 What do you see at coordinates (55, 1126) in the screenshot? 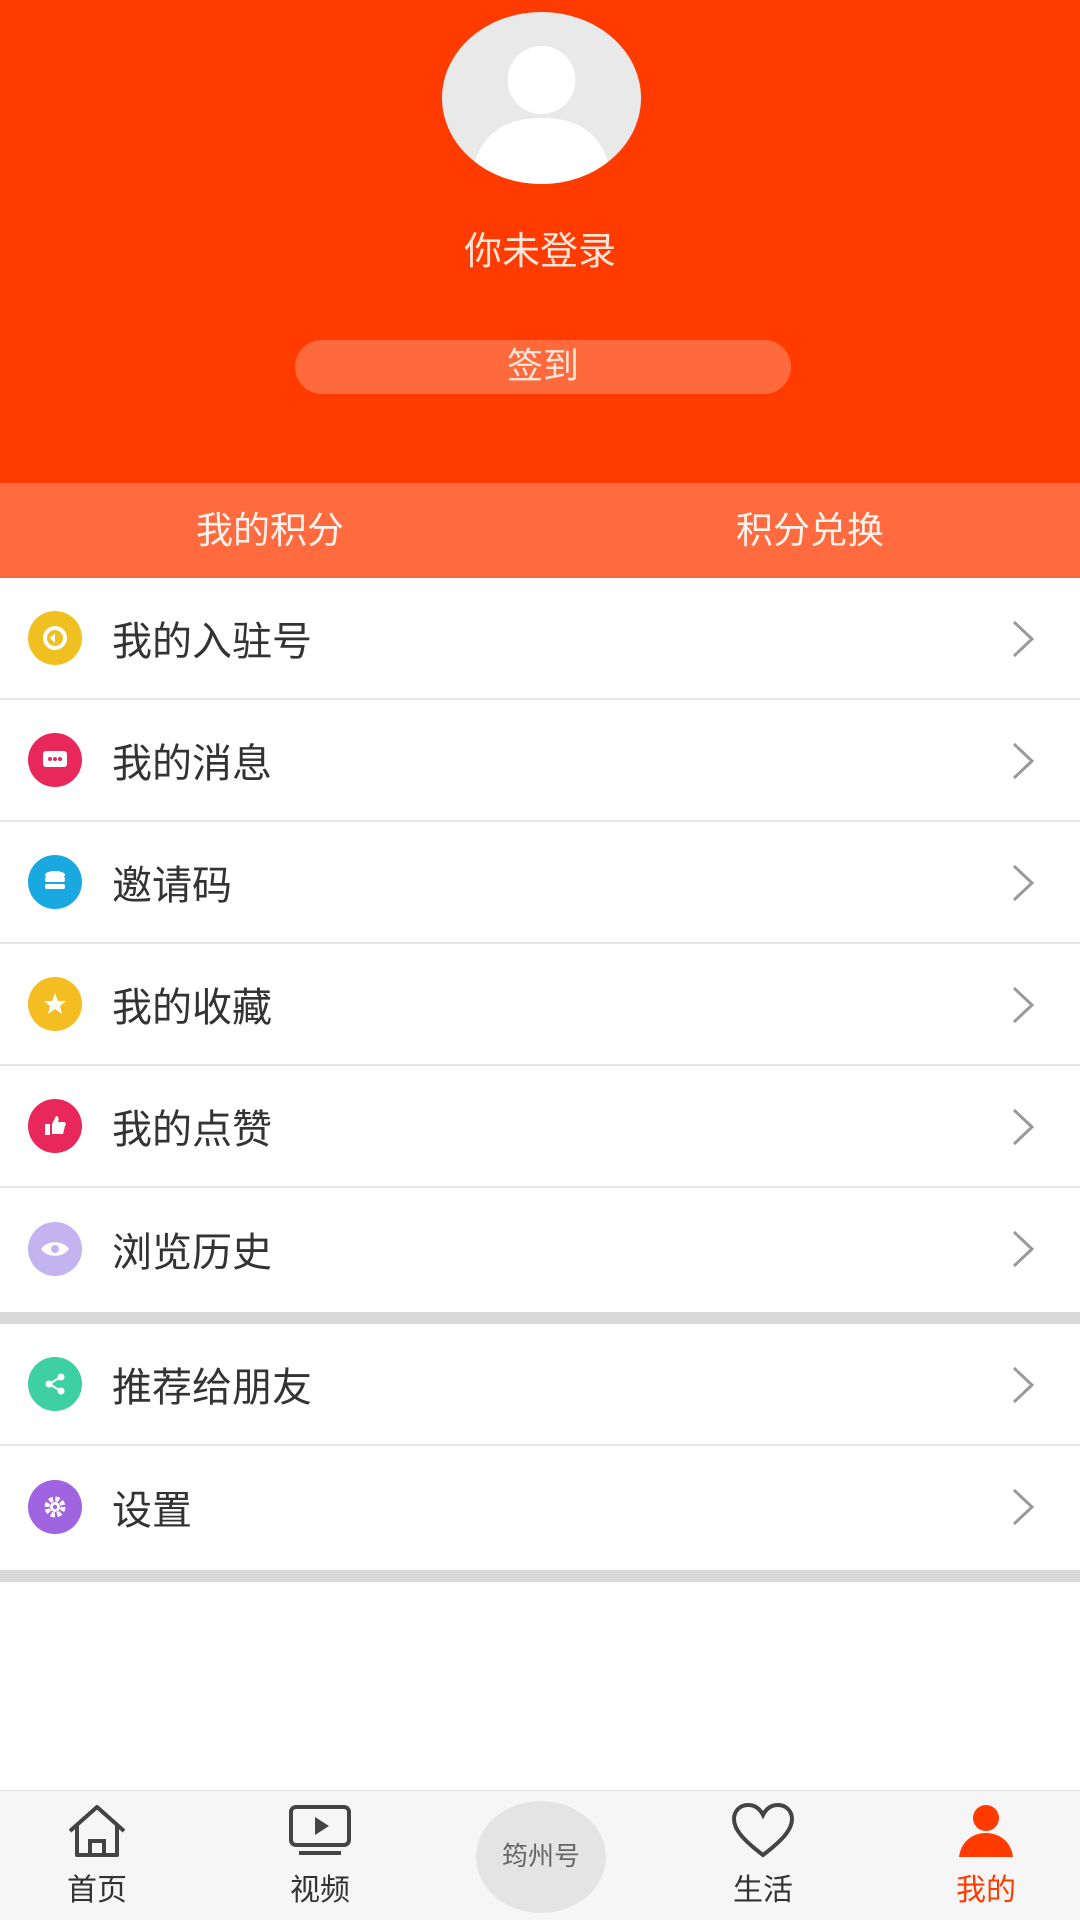
I see `thumbs-up-icon` at bounding box center [55, 1126].